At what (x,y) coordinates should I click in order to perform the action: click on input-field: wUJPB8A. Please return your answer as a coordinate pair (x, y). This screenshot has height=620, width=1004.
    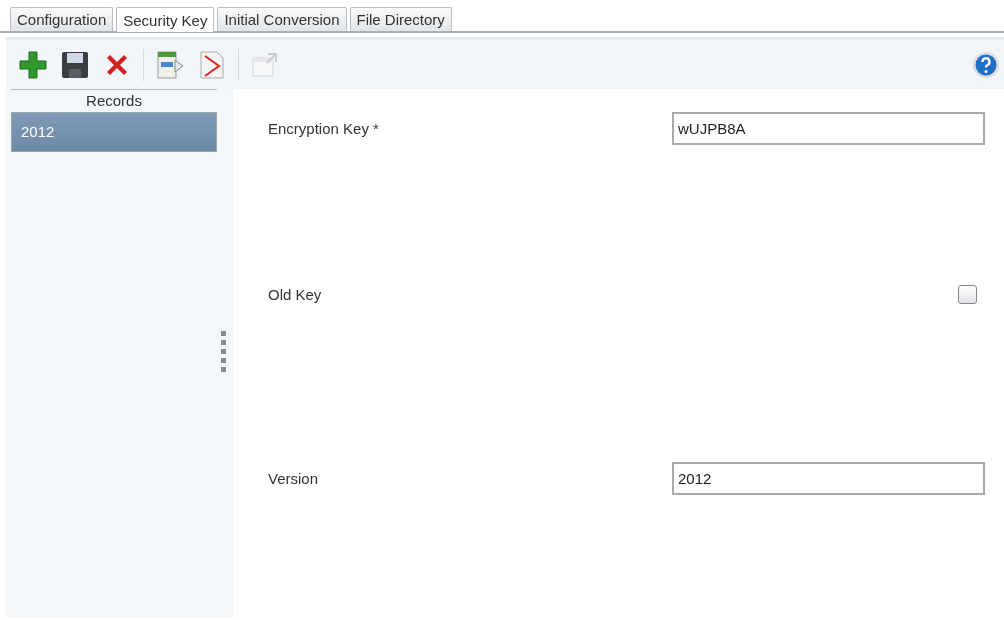
    Looking at the image, I should click on (828, 128).